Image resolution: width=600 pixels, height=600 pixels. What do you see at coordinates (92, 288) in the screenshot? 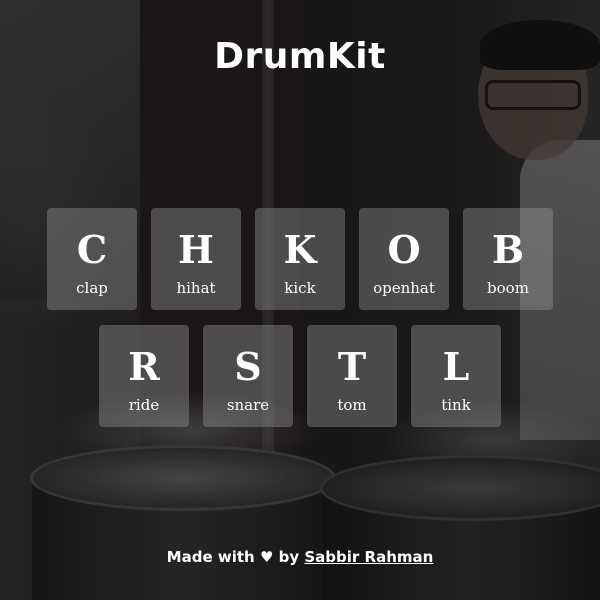
I see `key-sound-label: clap` at bounding box center [92, 288].